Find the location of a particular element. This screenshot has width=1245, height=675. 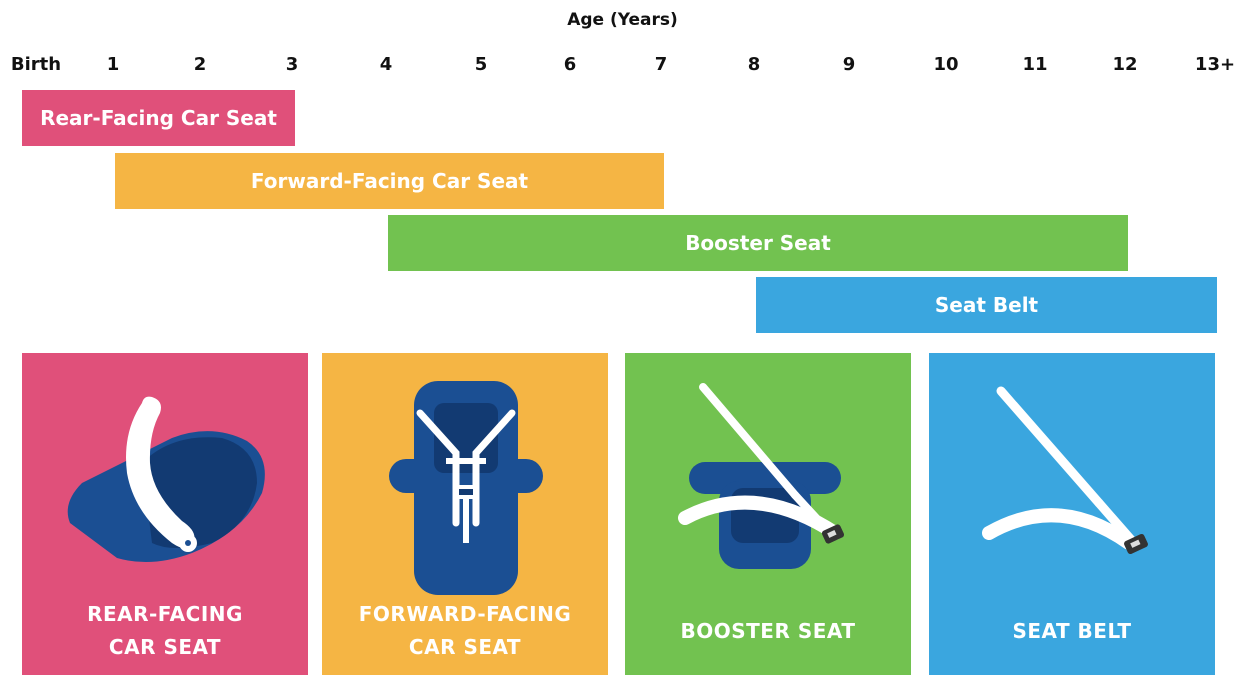

tick-label: 10 is located at coordinates (946, 64).